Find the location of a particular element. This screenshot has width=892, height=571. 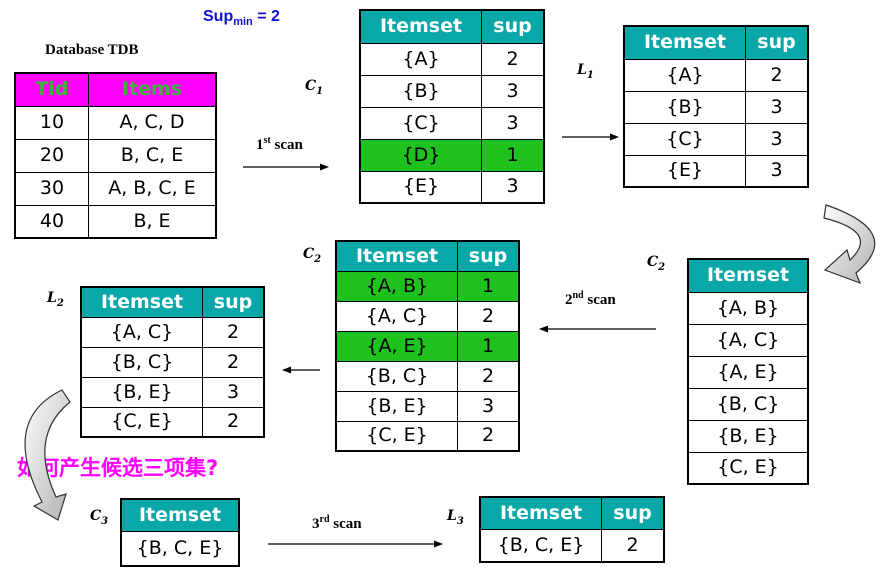

arrow-c2-to-l2 is located at coordinates (301, 370).